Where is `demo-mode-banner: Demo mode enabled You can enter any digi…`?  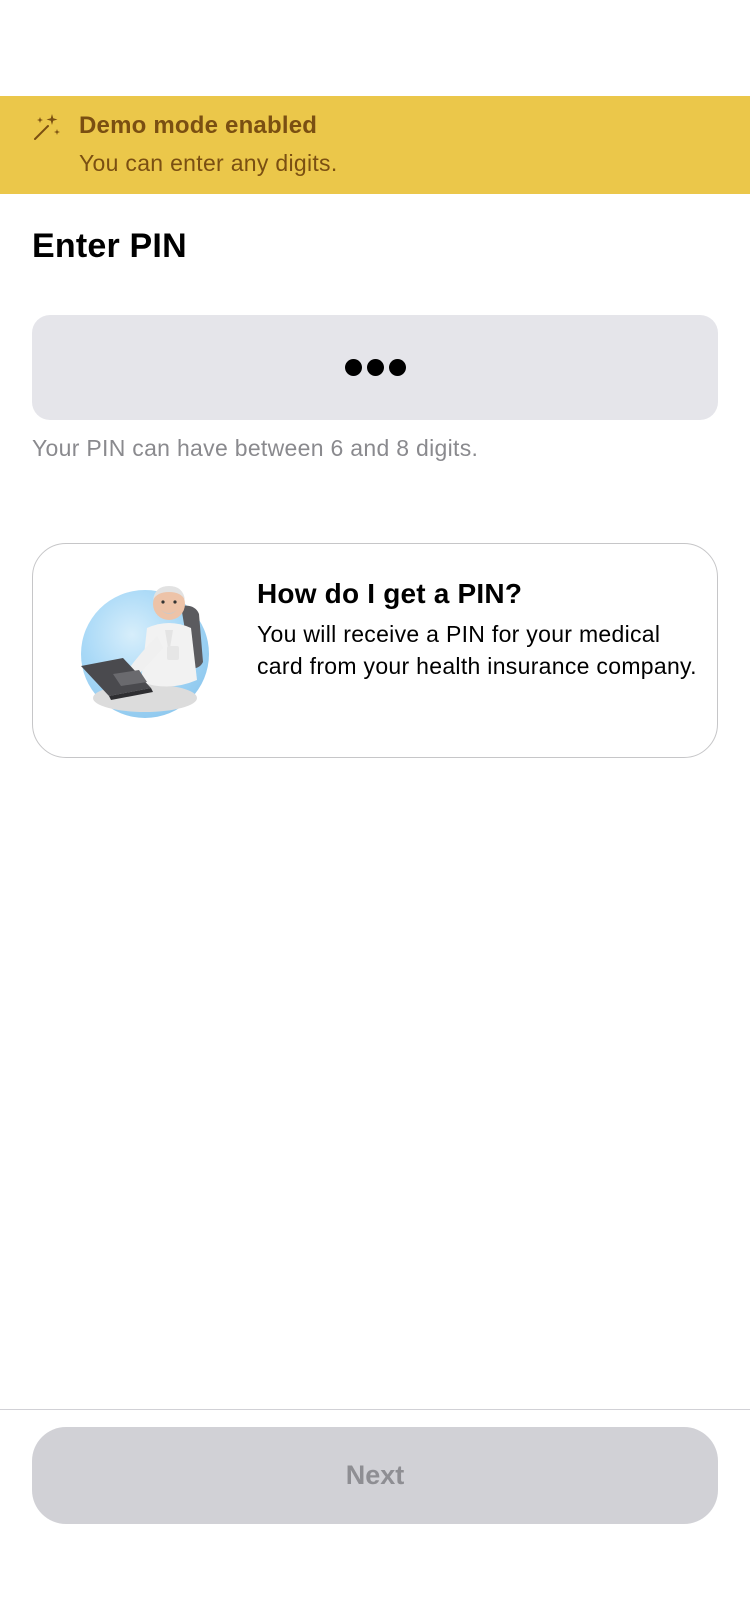 demo-mode-banner: Demo mode enabled You can enter any digi… is located at coordinates (375, 145).